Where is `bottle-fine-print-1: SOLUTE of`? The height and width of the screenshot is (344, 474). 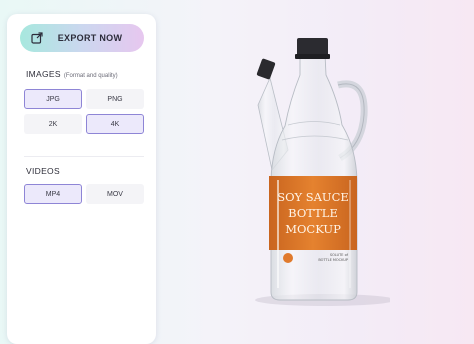 bottle-fine-print-1: SOLUTE of is located at coordinates (339, 255).